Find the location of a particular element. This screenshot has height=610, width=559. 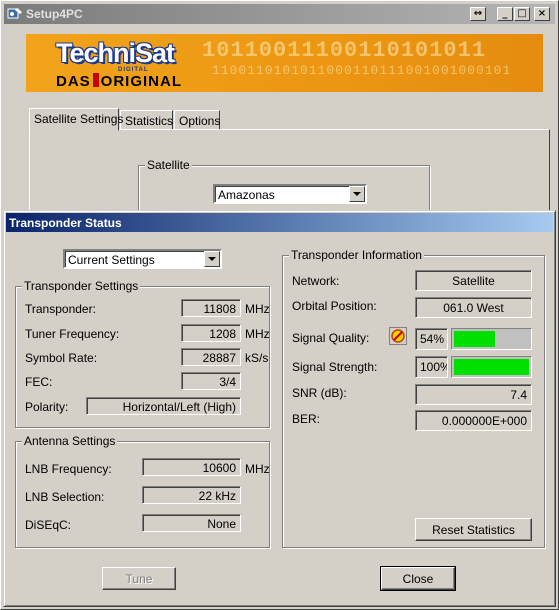

signal-strength-bar is located at coordinates (491, 367).